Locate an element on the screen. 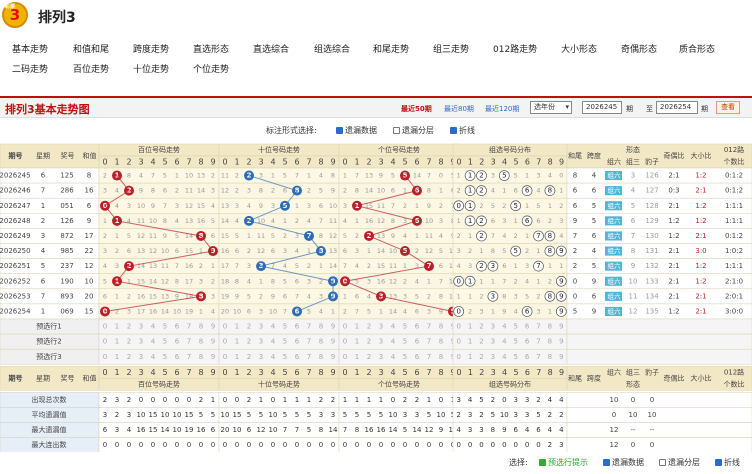 Image resolution: width=752 pixels, height=474 pixels. stat-value: 2 is located at coordinates (493, 400).